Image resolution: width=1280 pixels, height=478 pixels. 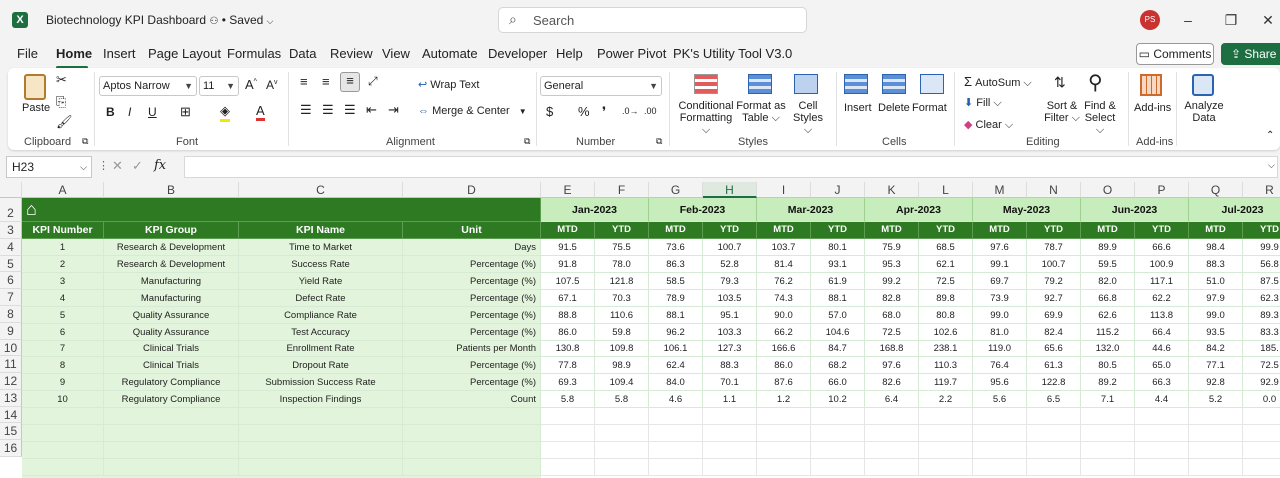 I want to click on mtd-value-cell: 119.0, so click(x=1000, y=349).